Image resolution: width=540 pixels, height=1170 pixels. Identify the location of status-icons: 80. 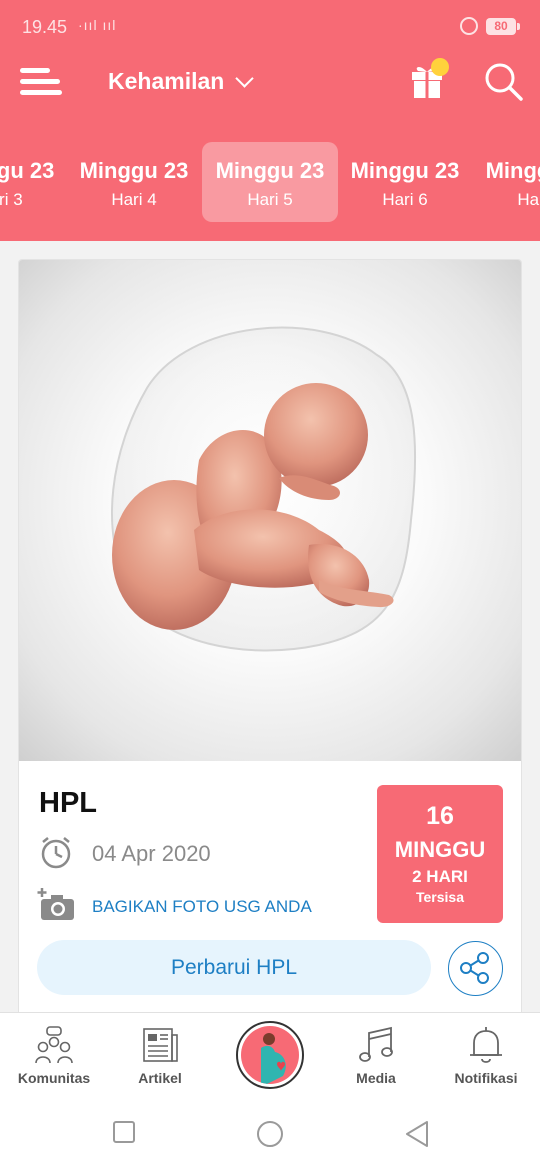
(490, 26).